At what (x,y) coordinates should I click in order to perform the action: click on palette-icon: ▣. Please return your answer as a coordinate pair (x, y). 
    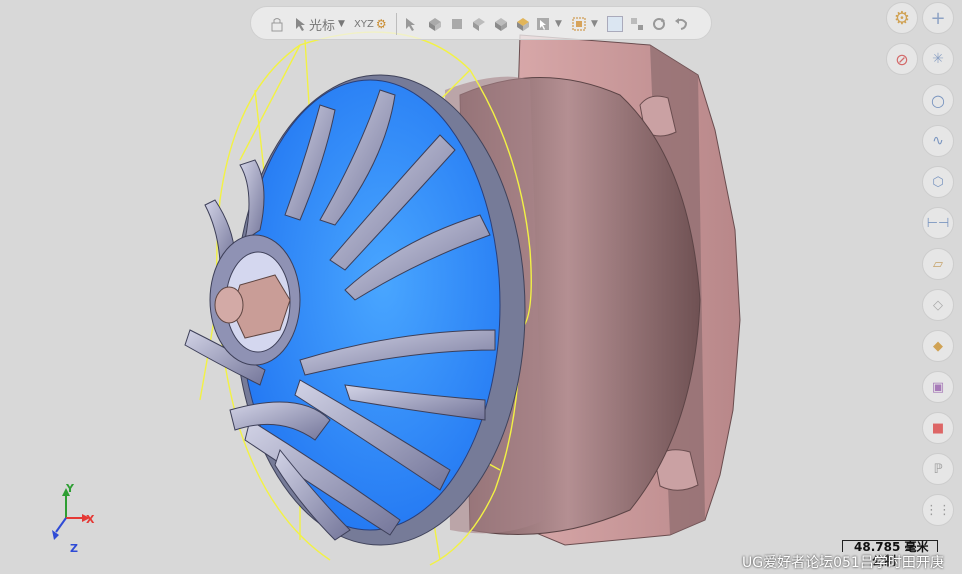
    Looking at the image, I should click on (938, 387).